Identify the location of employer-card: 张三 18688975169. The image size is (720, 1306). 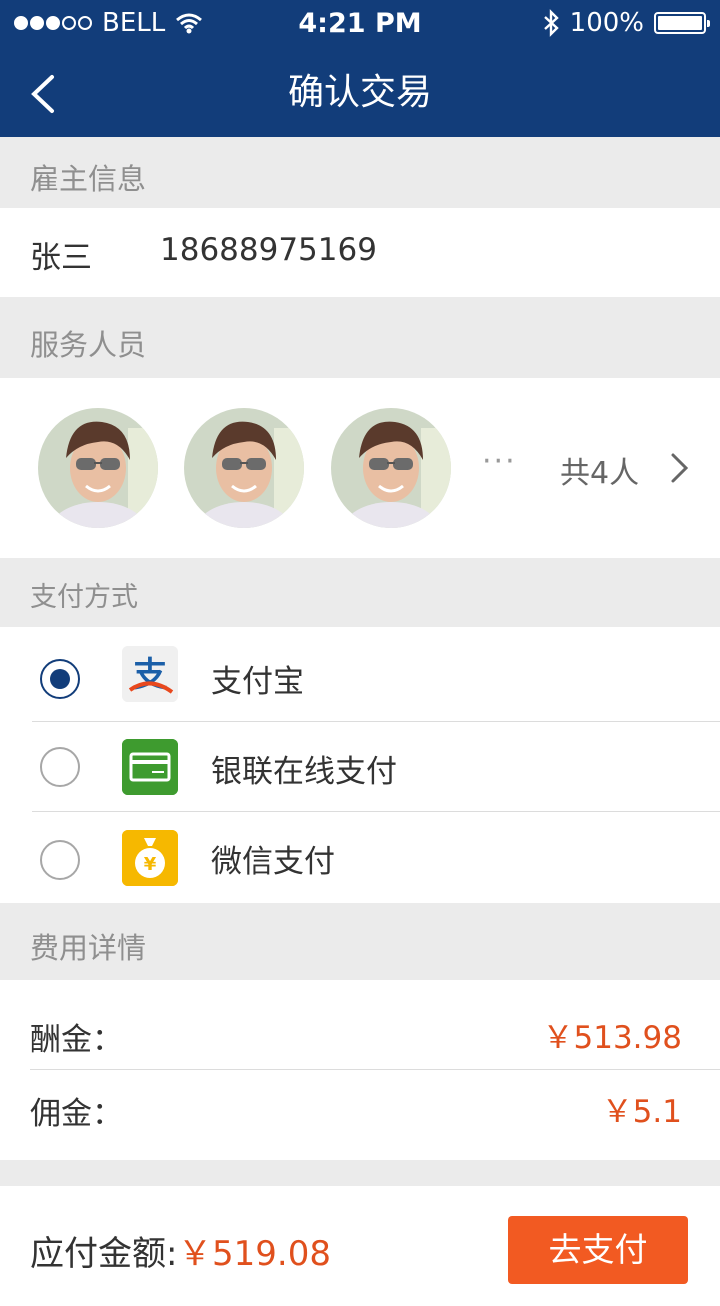
(360, 252).